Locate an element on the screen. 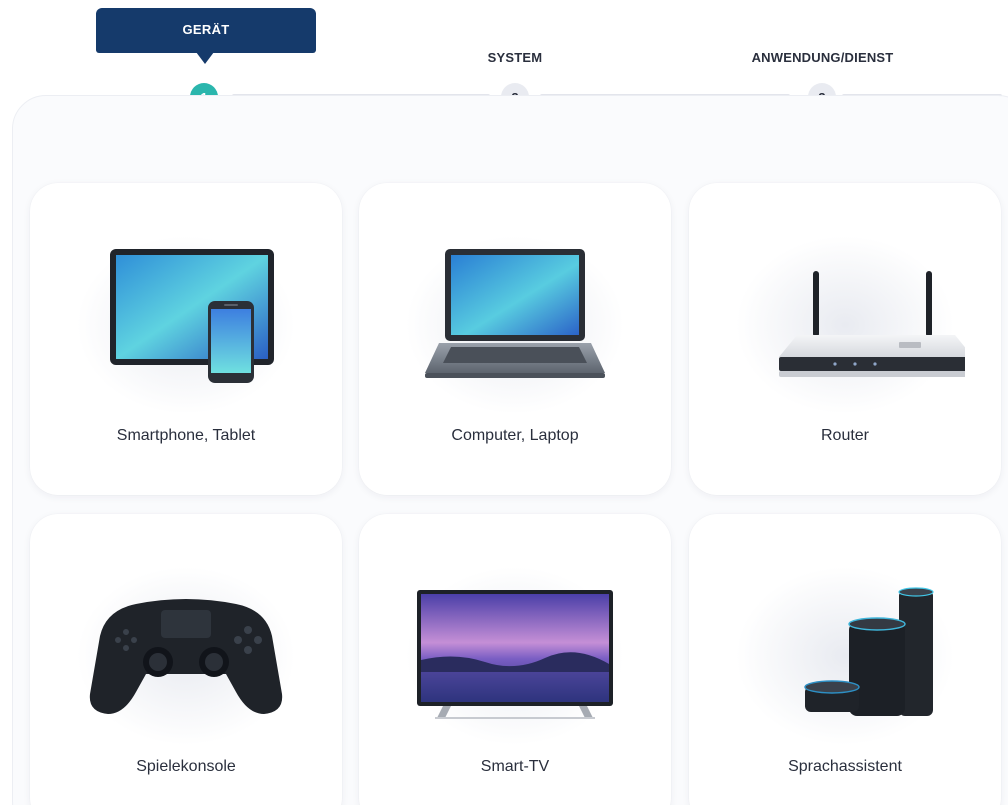 The width and height of the screenshot is (1008, 805). device-card-label: Router is located at coordinates (845, 435).